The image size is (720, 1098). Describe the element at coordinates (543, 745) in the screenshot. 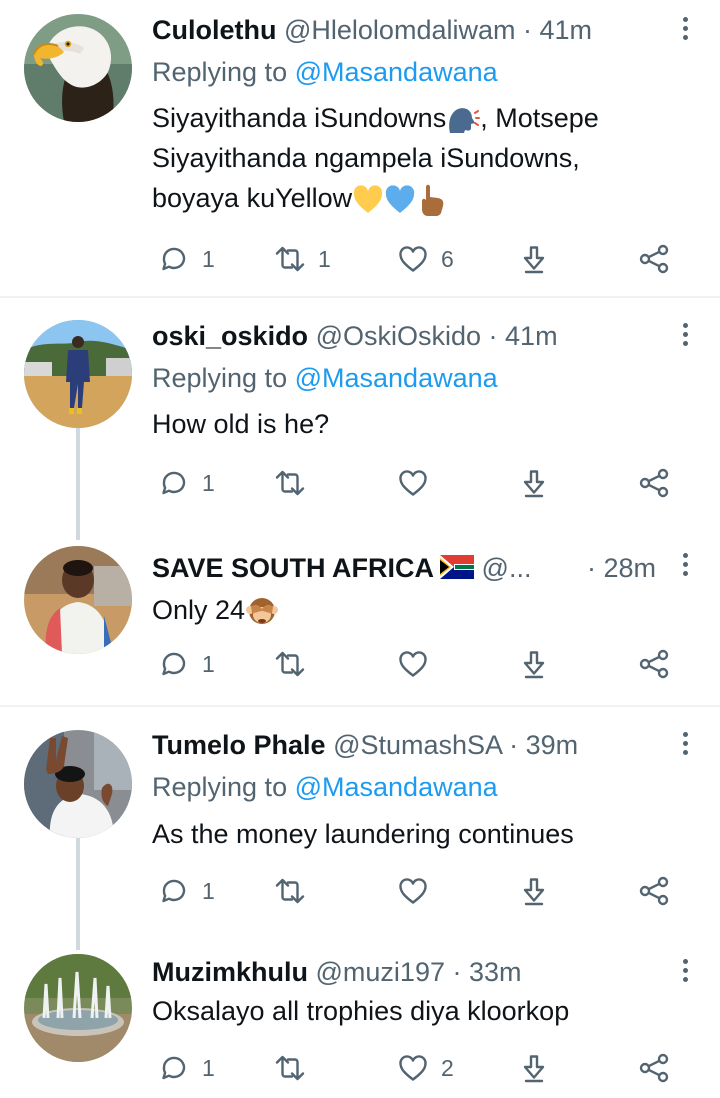

I see `timestamp: · 39m` at that location.